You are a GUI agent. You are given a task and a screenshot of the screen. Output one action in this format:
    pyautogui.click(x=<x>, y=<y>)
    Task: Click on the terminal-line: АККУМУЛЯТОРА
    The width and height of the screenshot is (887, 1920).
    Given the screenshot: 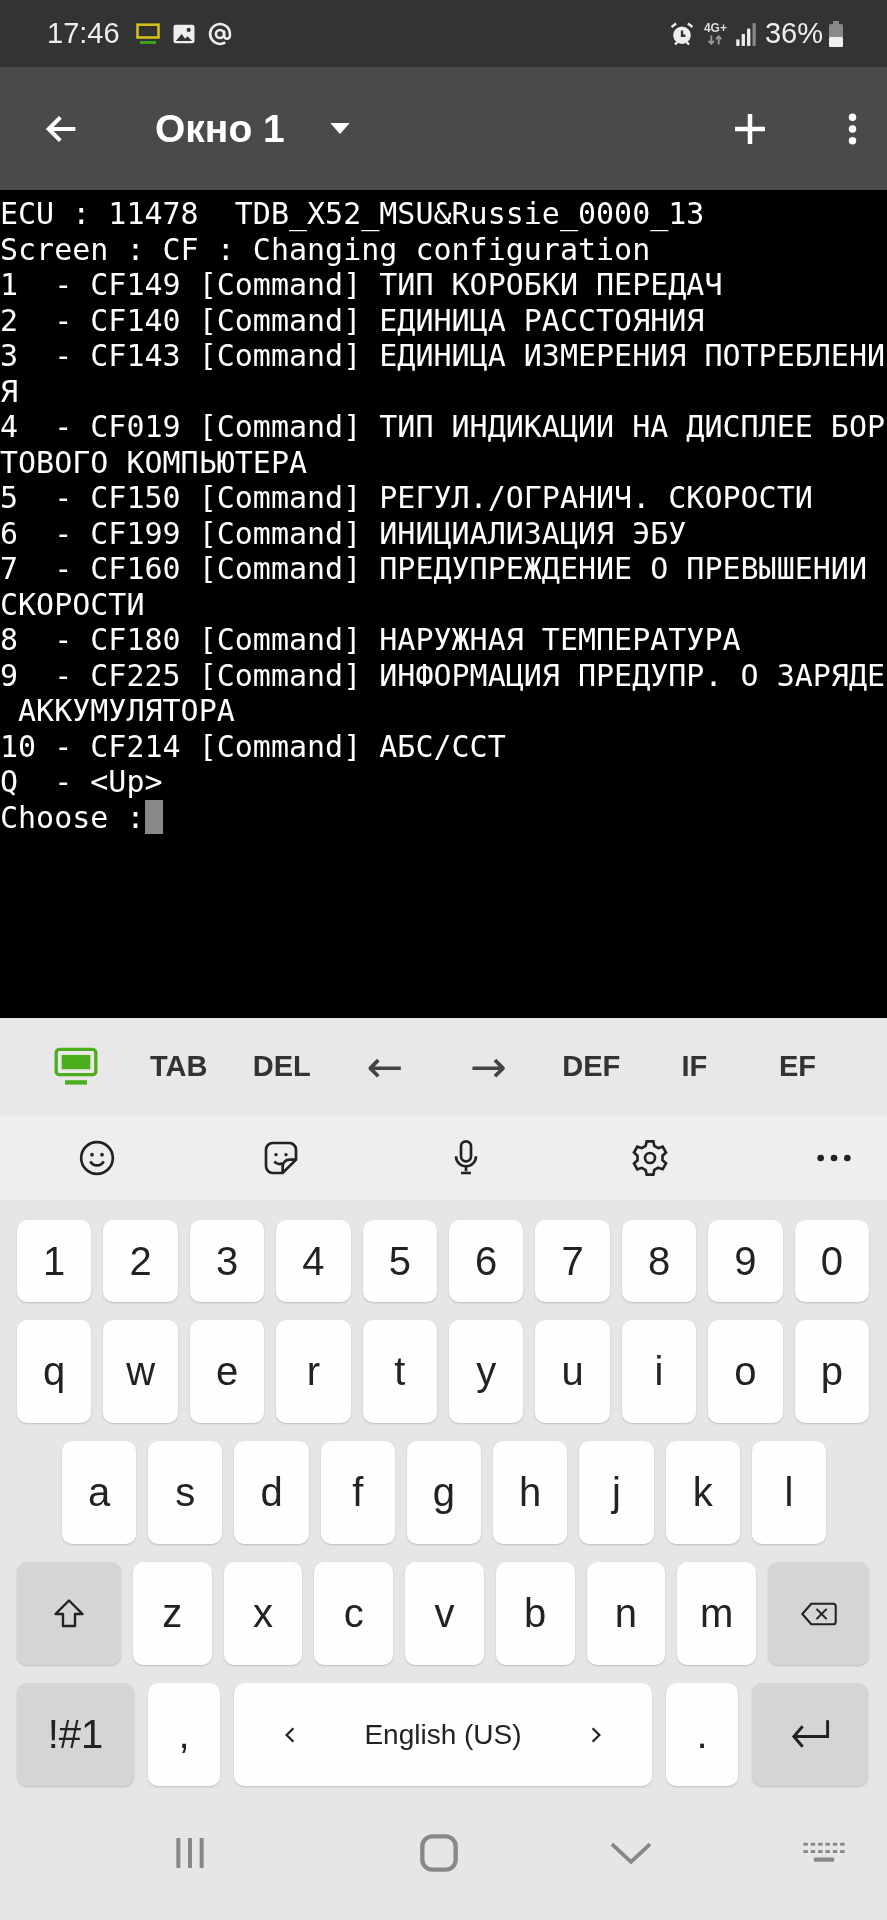 What is the action you would take?
    pyautogui.click(x=126, y=711)
    